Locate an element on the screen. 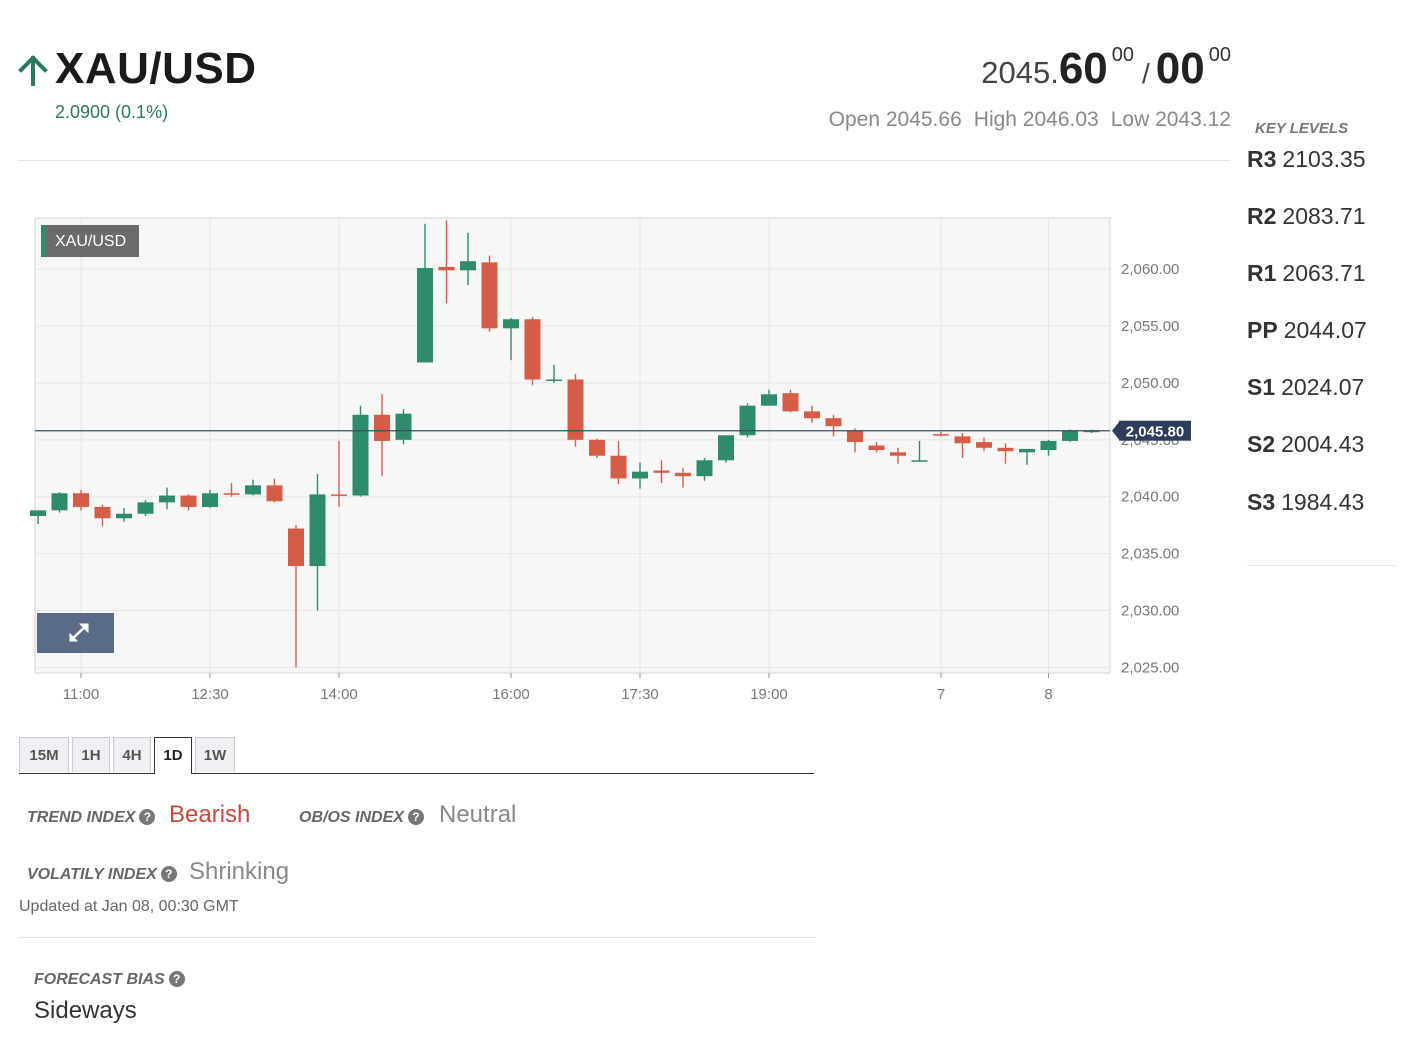 The width and height of the screenshot is (1413, 1060). trend-index-label: TREND INDEX? is located at coordinates (91, 818).